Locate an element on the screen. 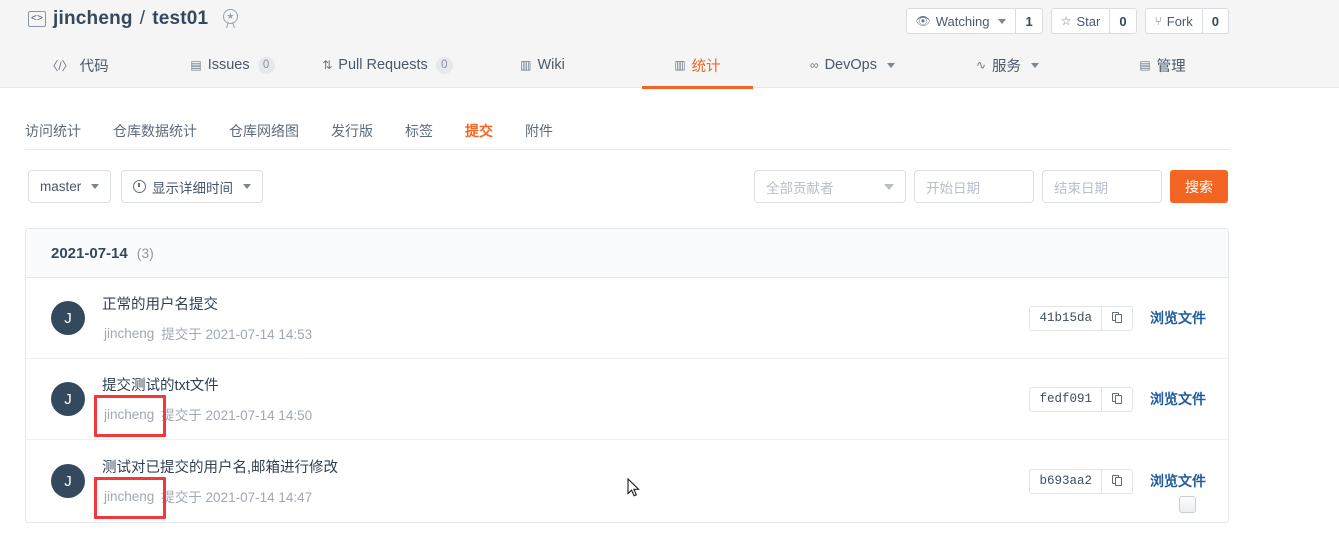  issue-icon: ▤ is located at coordinates (196, 65).